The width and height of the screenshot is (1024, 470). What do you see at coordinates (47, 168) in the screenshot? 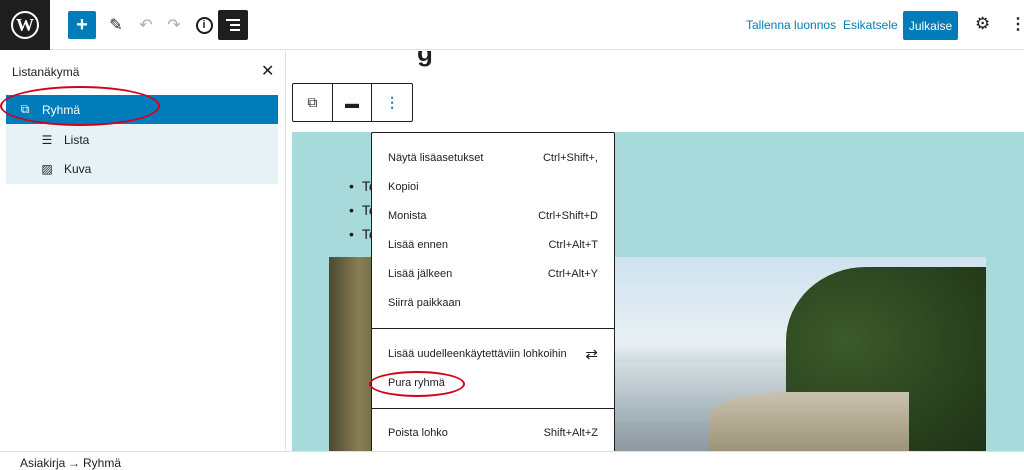
I see `image-icon: ▨` at bounding box center [47, 168].